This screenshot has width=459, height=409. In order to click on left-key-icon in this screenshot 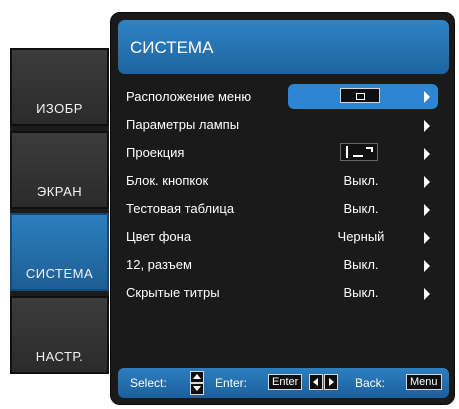, I will do `click(316, 382)`.